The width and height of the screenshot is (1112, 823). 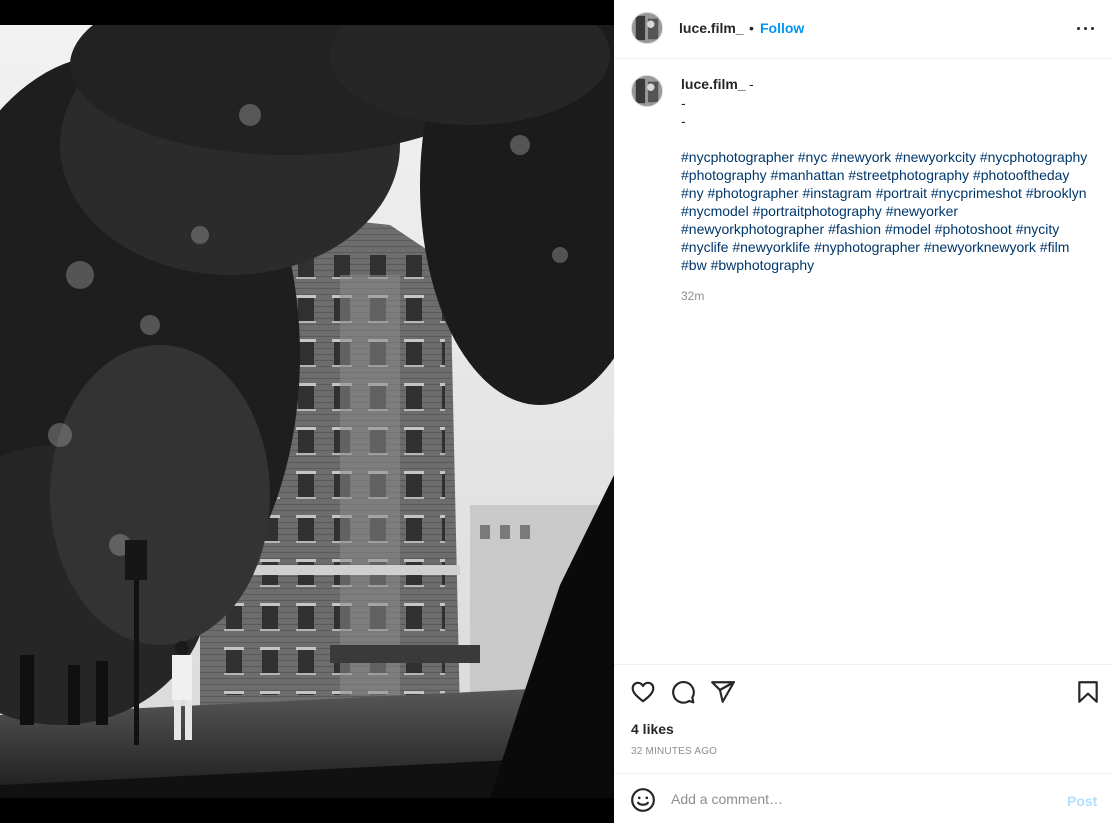 I want to click on hashtag-link: #photography, so click(x=724, y=175).